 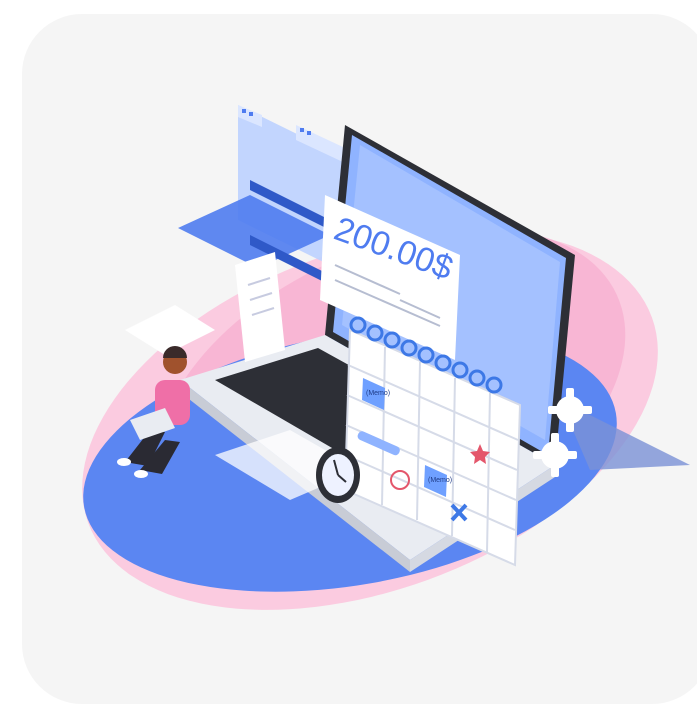 What do you see at coordinates (378, 393) in the screenshot?
I see `calendar-note-1: (Memo)` at bounding box center [378, 393].